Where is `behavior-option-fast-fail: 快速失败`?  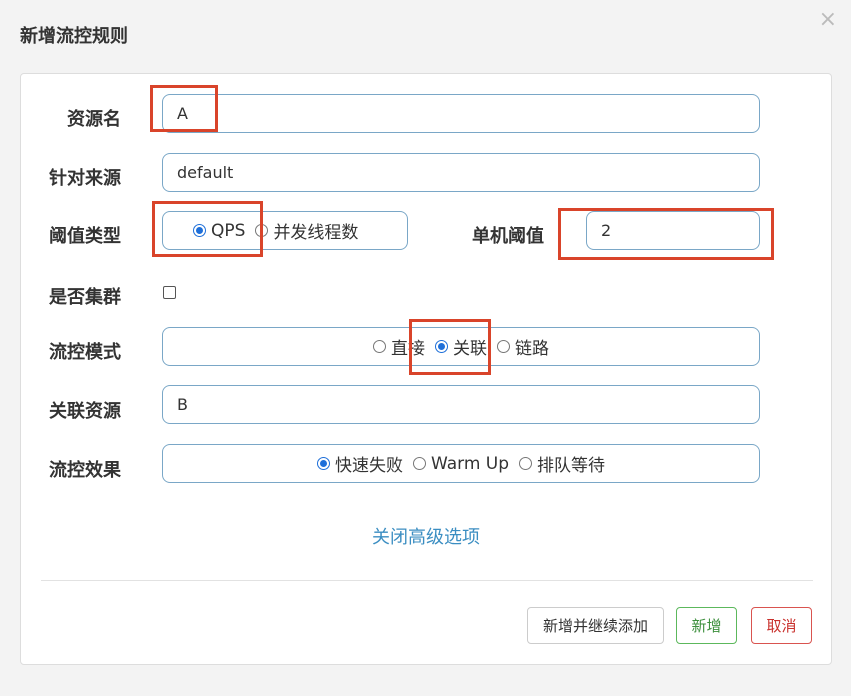 behavior-option-fast-fail: 快速失败 is located at coordinates (359, 463).